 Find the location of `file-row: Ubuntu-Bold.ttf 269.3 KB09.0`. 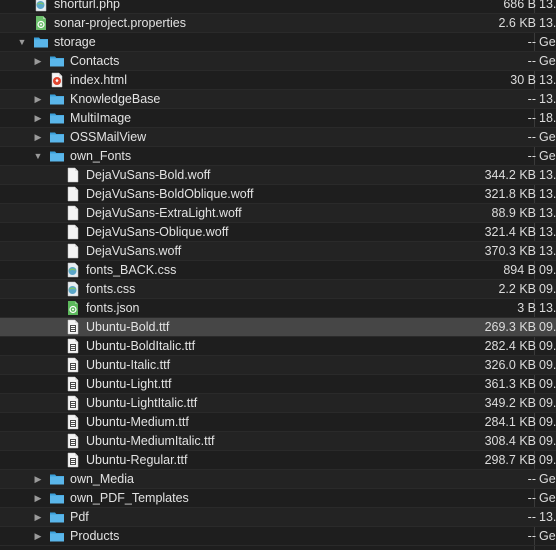

file-row: Ubuntu-Bold.ttf 269.3 KB09.0 is located at coordinates (278, 327).